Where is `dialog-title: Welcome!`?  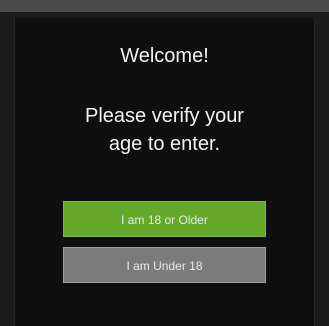 dialog-title: Welcome! is located at coordinates (164, 56).